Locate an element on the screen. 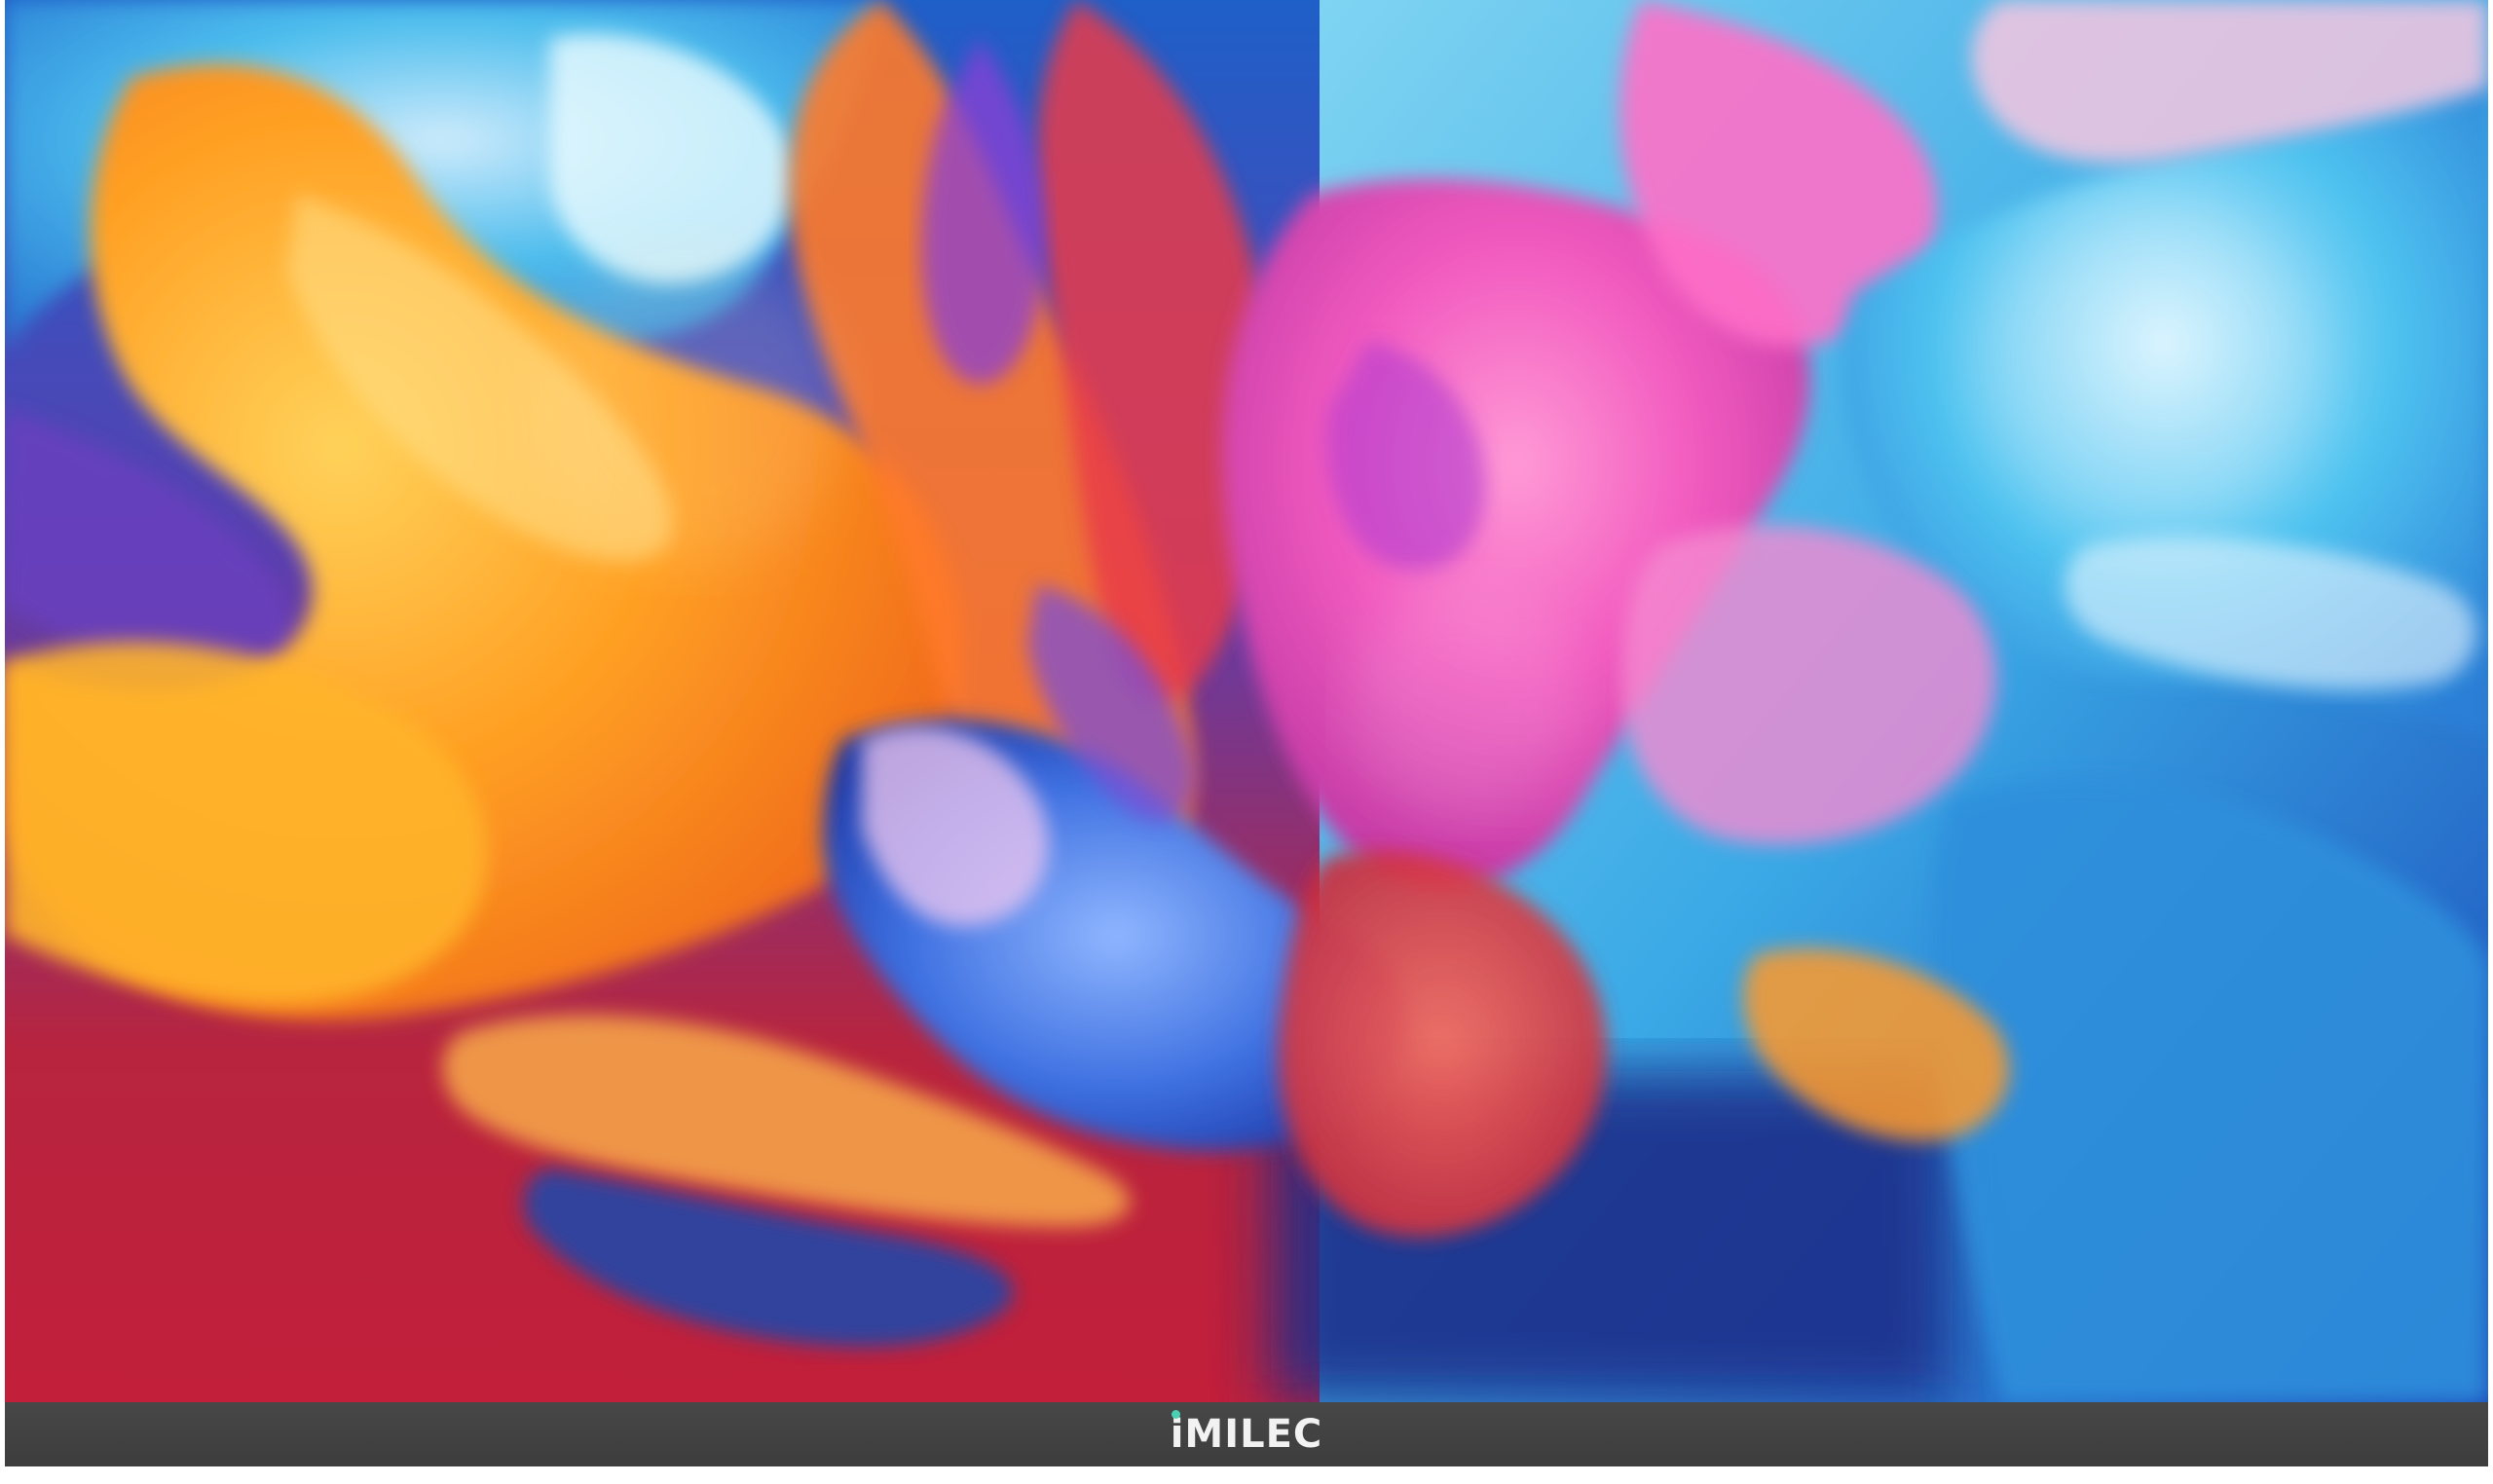  logo-dot-icon is located at coordinates (1176, 1414).